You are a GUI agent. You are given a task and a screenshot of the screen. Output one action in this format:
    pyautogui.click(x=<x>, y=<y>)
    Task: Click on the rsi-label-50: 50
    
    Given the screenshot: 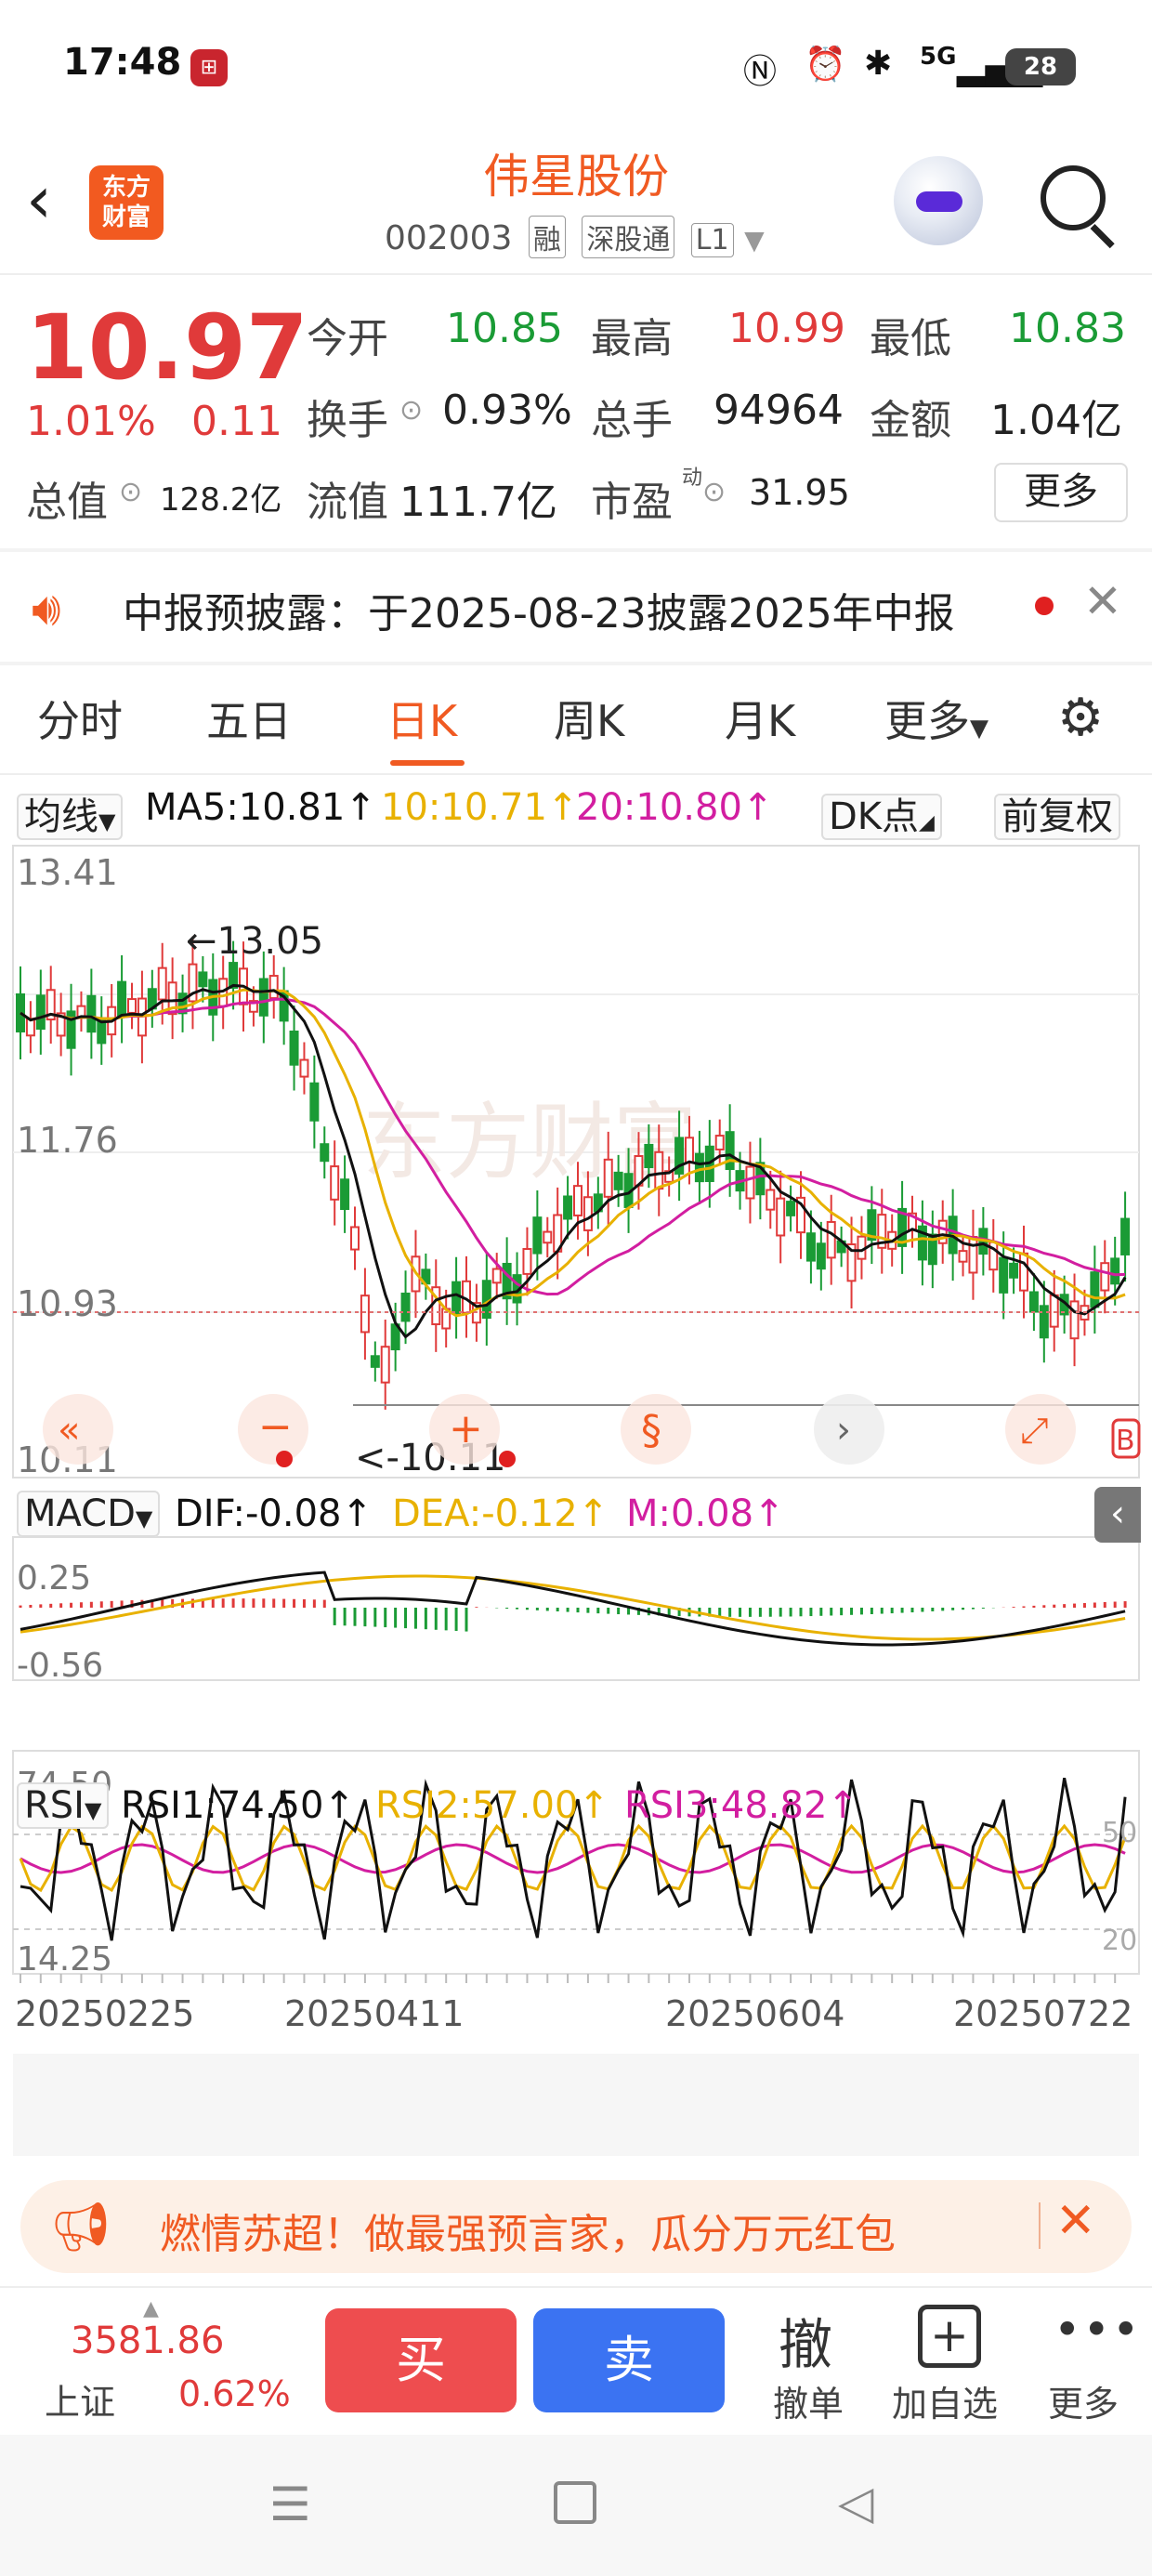 What is the action you would take?
    pyautogui.click(x=1119, y=1833)
    